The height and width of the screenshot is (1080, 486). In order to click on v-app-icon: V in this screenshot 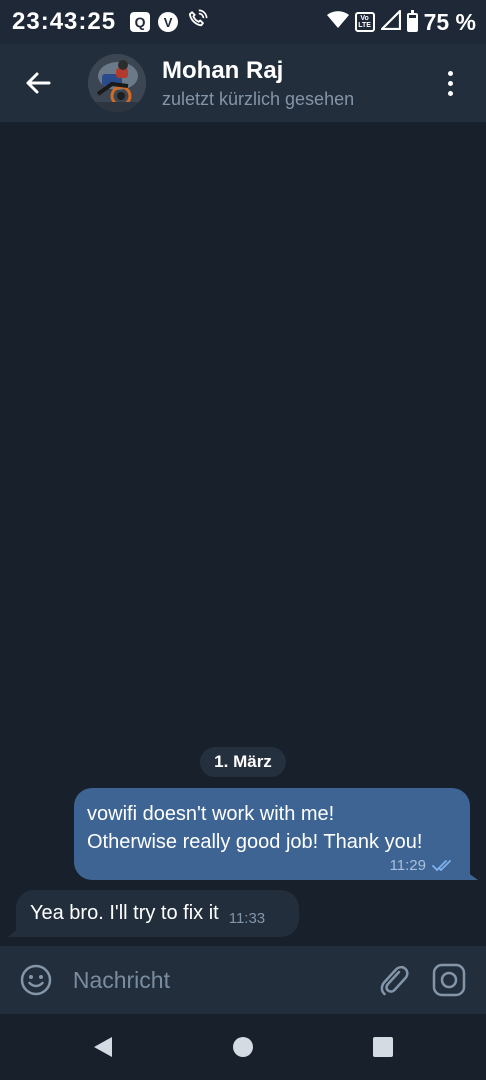, I will do `click(168, 22)`.